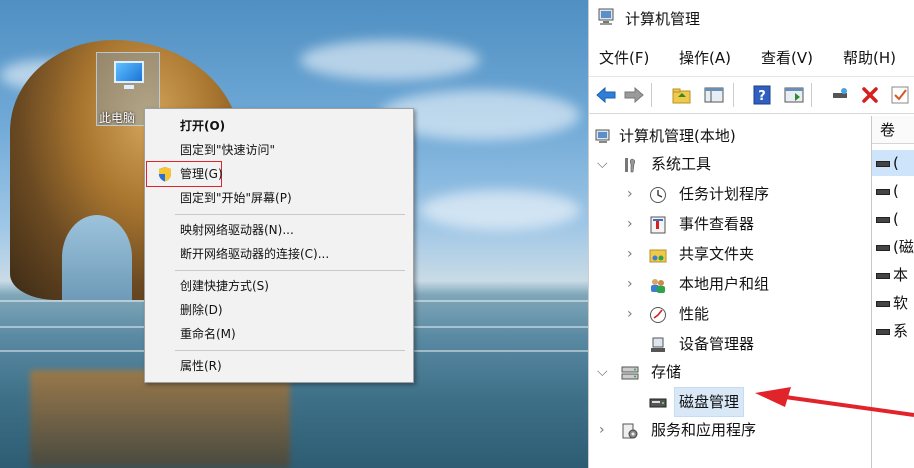  I want to click on menu-item-open: 打开(O), so click(279, 126).